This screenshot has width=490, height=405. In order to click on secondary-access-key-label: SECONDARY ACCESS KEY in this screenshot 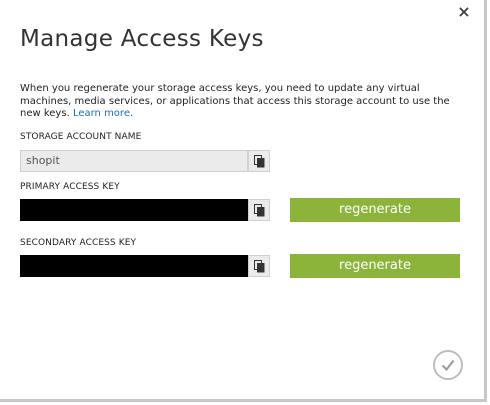, I will do `click(78, 243)`.